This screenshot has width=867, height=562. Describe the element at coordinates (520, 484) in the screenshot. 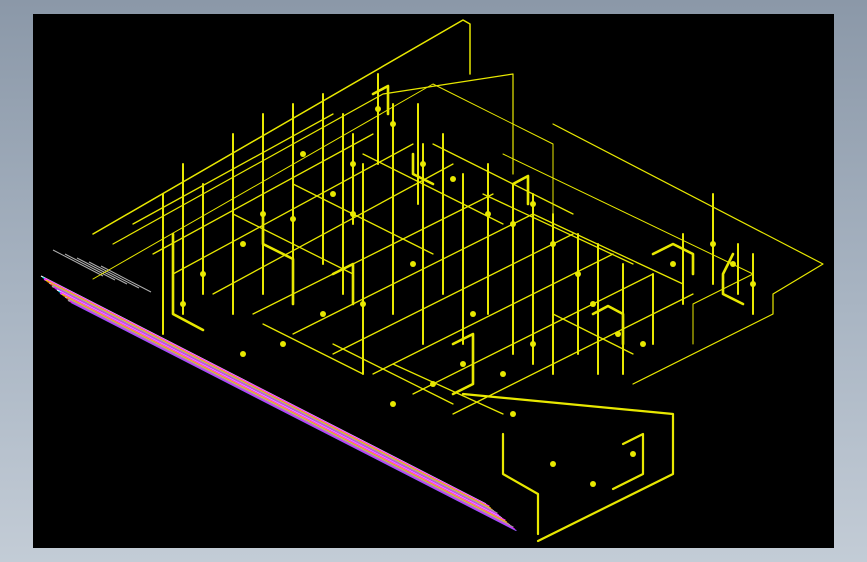

I see `lower-drop` at that location.